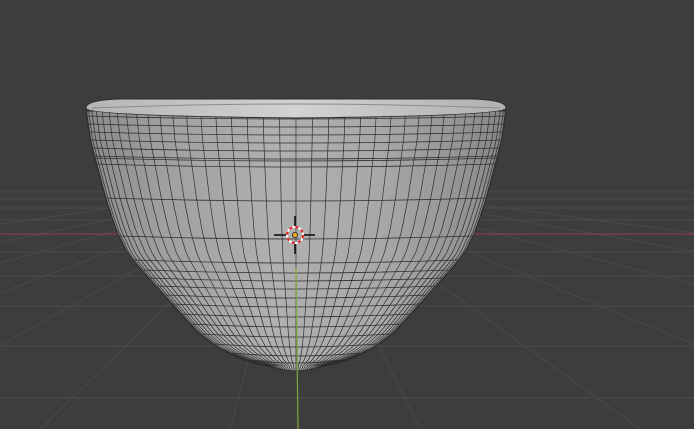 The width and height of the screenshot is (694, 429). What do you see at coordinates (294, 234) in the screenshot?
I see `object-origin-icon` at bounding box center [294, 234].